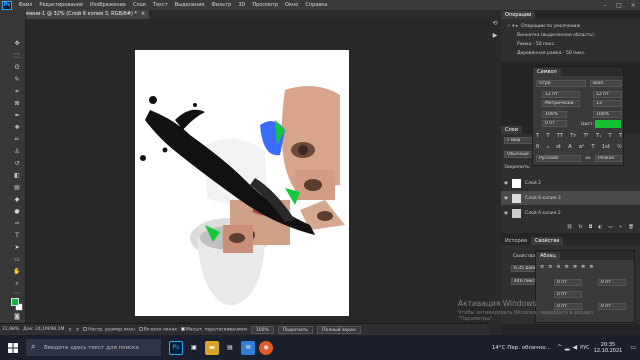 This screenshot has height=360, width=640. Describe the element at coordinates (265, 5) in the screenshot. I see `menu-view: Просмотр` at that location.